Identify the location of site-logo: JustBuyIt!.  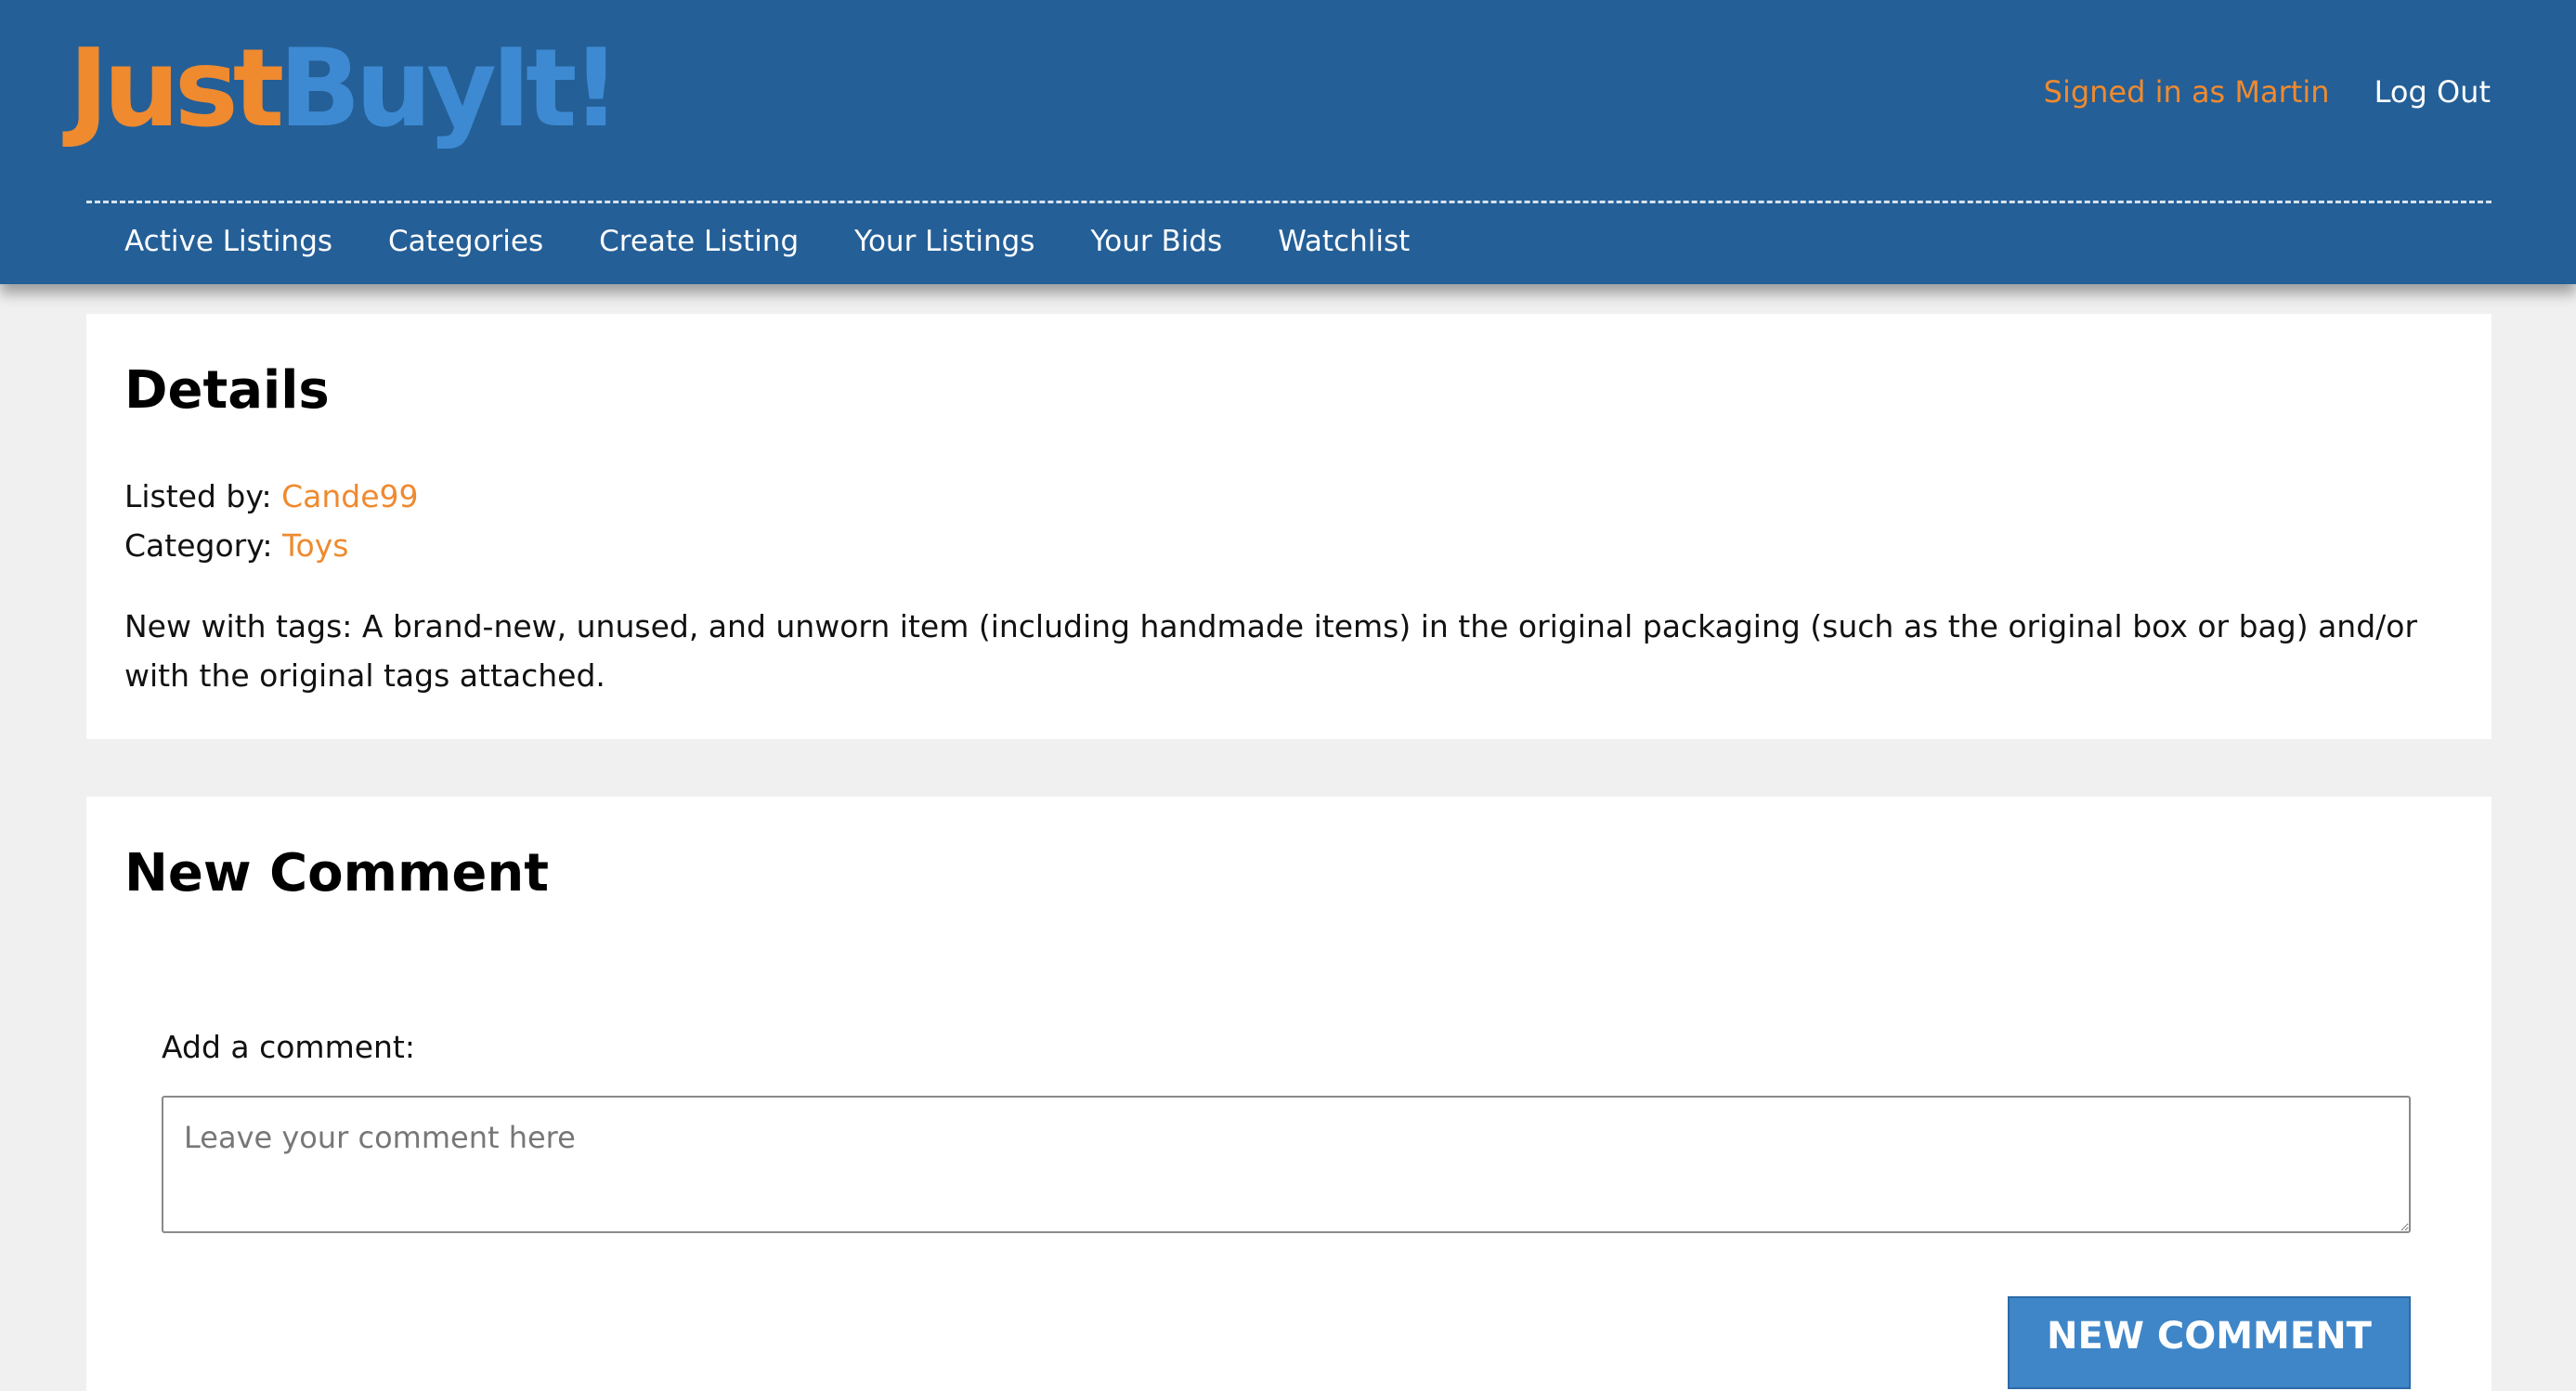
(344, 89).